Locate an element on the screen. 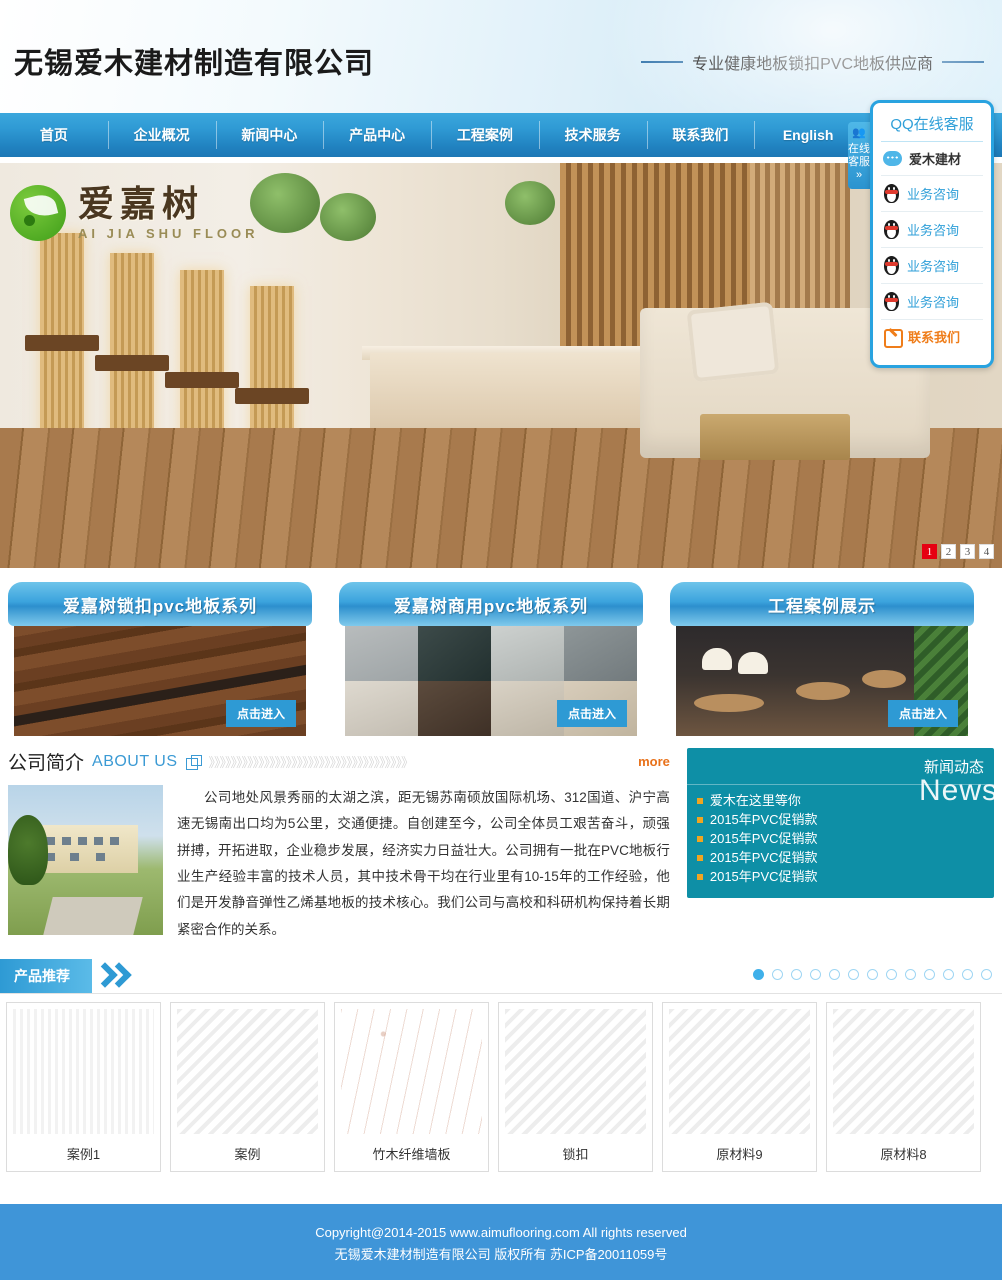 The width and height of the screenshot is (1002, 1280). pencil-icon is located at coordinates (893, 338).